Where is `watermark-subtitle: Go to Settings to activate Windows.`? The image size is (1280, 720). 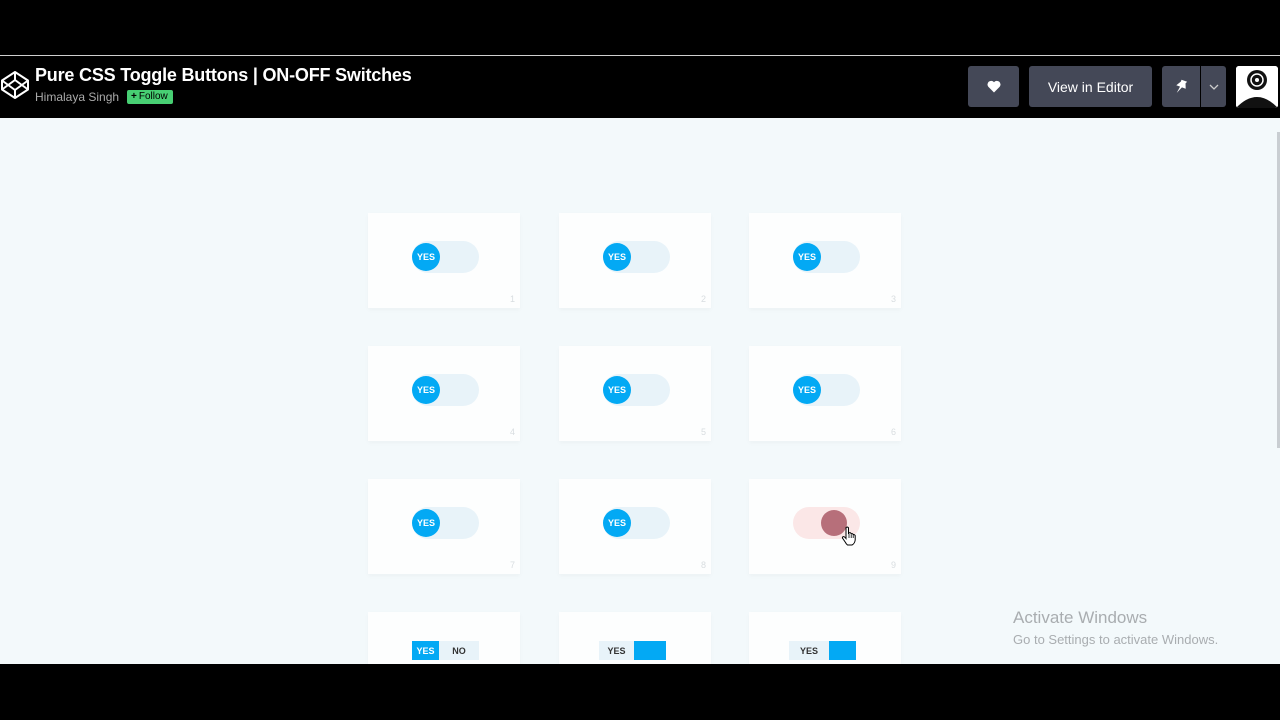
watermark-subtitle: Go to Settings to activate Windows. is located at coordinates (1116, 639).